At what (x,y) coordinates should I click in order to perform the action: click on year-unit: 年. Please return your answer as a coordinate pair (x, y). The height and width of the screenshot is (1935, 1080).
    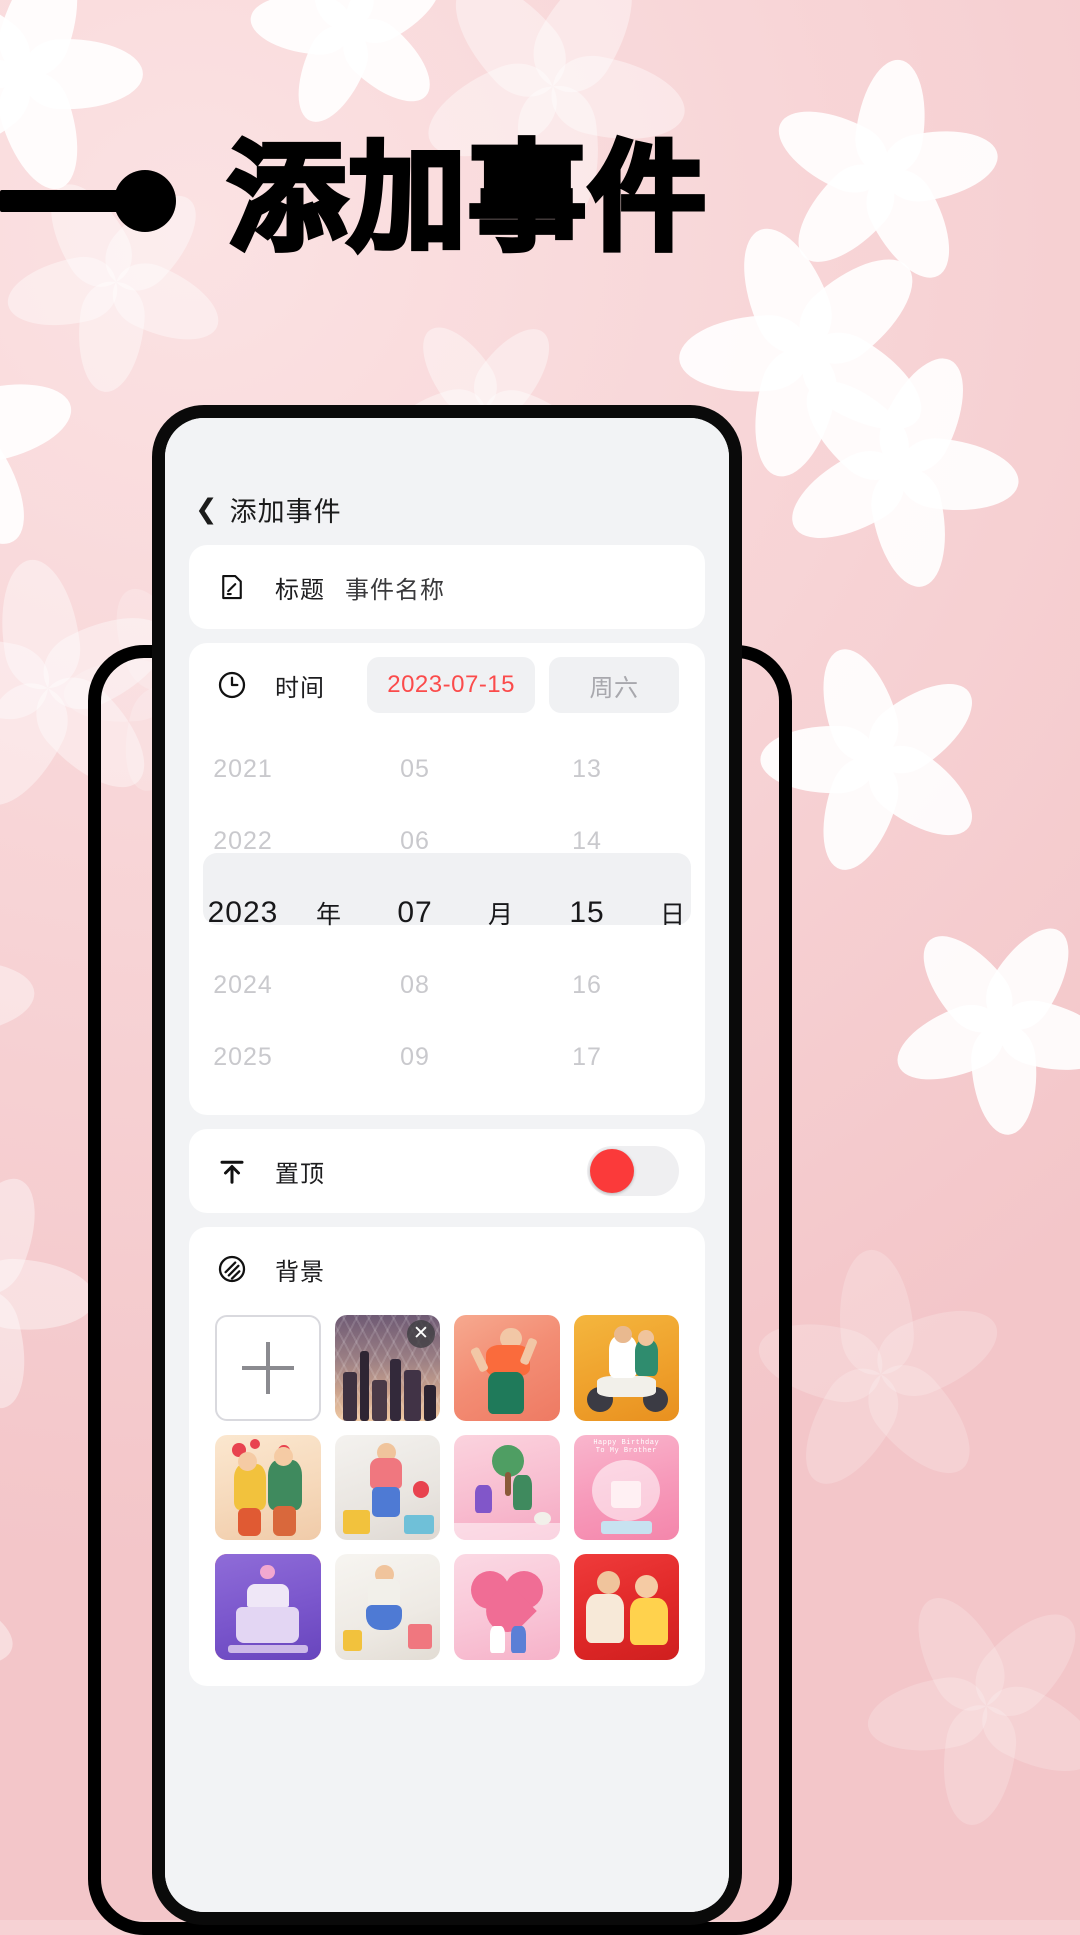
    Looking at the image, I should click on (328, 915).